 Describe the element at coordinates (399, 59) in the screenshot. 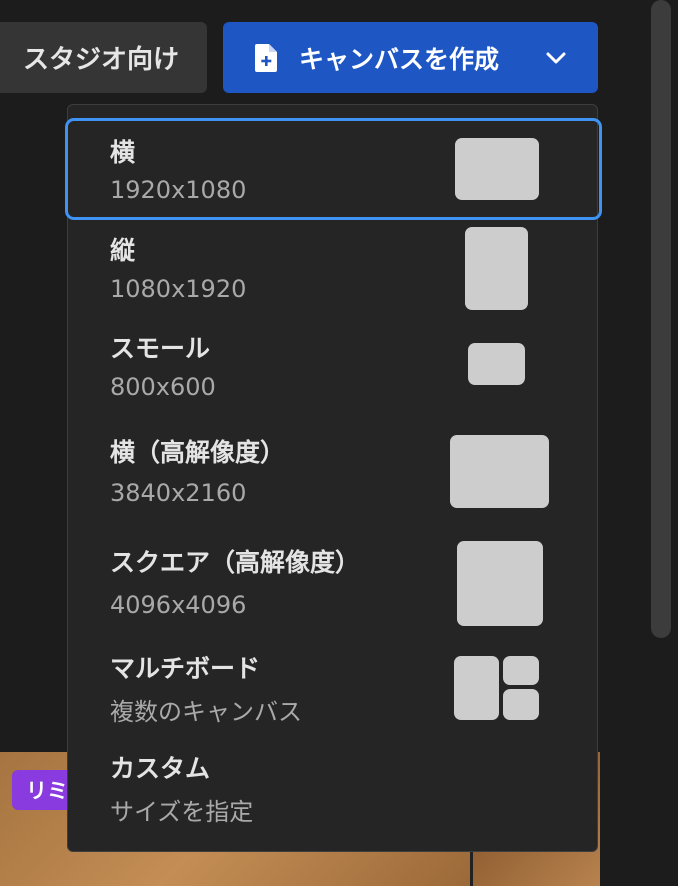

I see `create-canvas-label: キャンバスを作成` at that location.